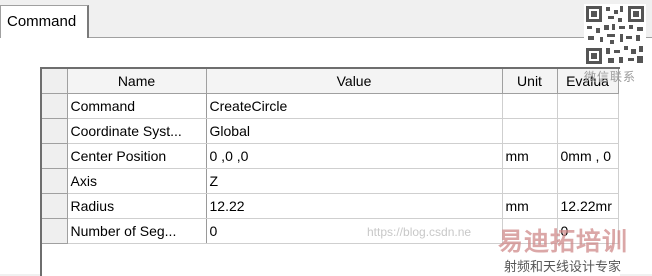  I want to click on row-value: Z, so click(354, 181).